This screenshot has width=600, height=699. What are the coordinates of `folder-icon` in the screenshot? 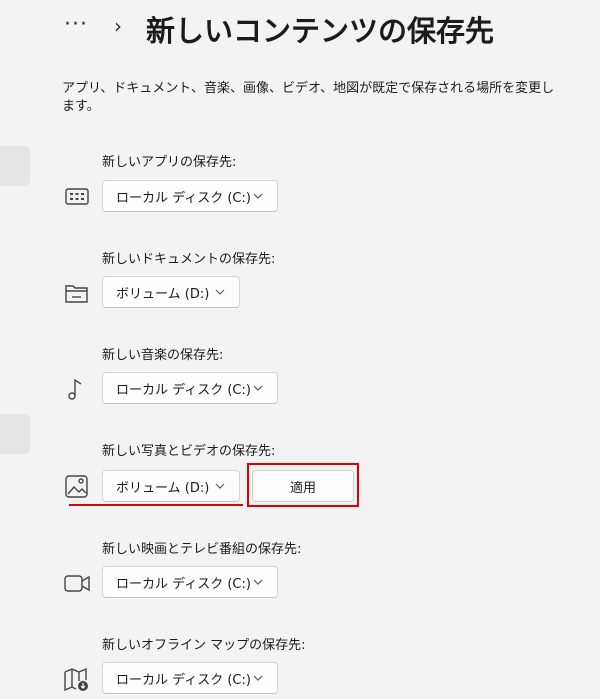 It's located at (77, 293).